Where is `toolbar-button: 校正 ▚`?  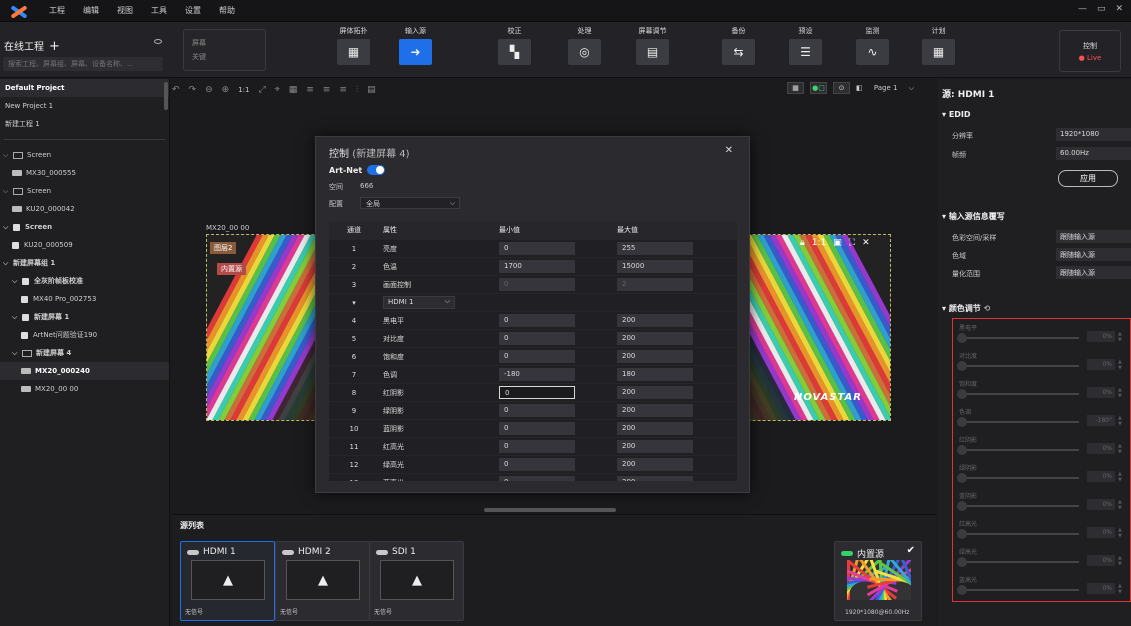
toolbar-button: 校正 ▚ is located at coordinates (514, 50).